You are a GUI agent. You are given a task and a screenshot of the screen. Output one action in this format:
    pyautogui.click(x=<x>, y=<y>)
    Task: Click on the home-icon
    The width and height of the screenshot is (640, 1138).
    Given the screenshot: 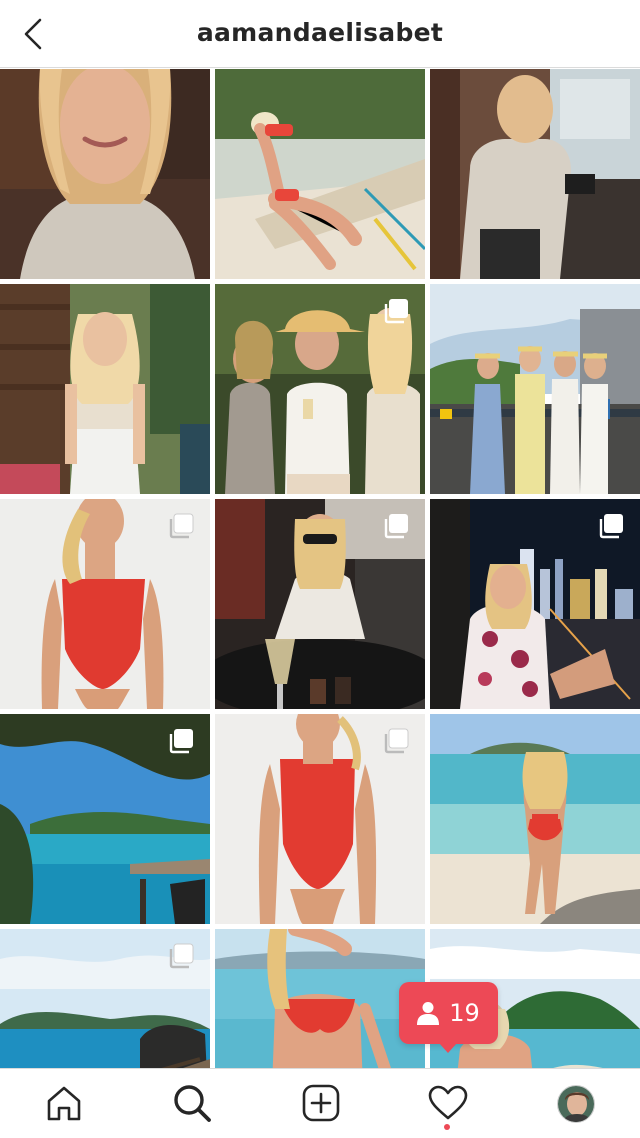 What is the action you would take?
    pyautogui.click(x=64, y=1103)
    